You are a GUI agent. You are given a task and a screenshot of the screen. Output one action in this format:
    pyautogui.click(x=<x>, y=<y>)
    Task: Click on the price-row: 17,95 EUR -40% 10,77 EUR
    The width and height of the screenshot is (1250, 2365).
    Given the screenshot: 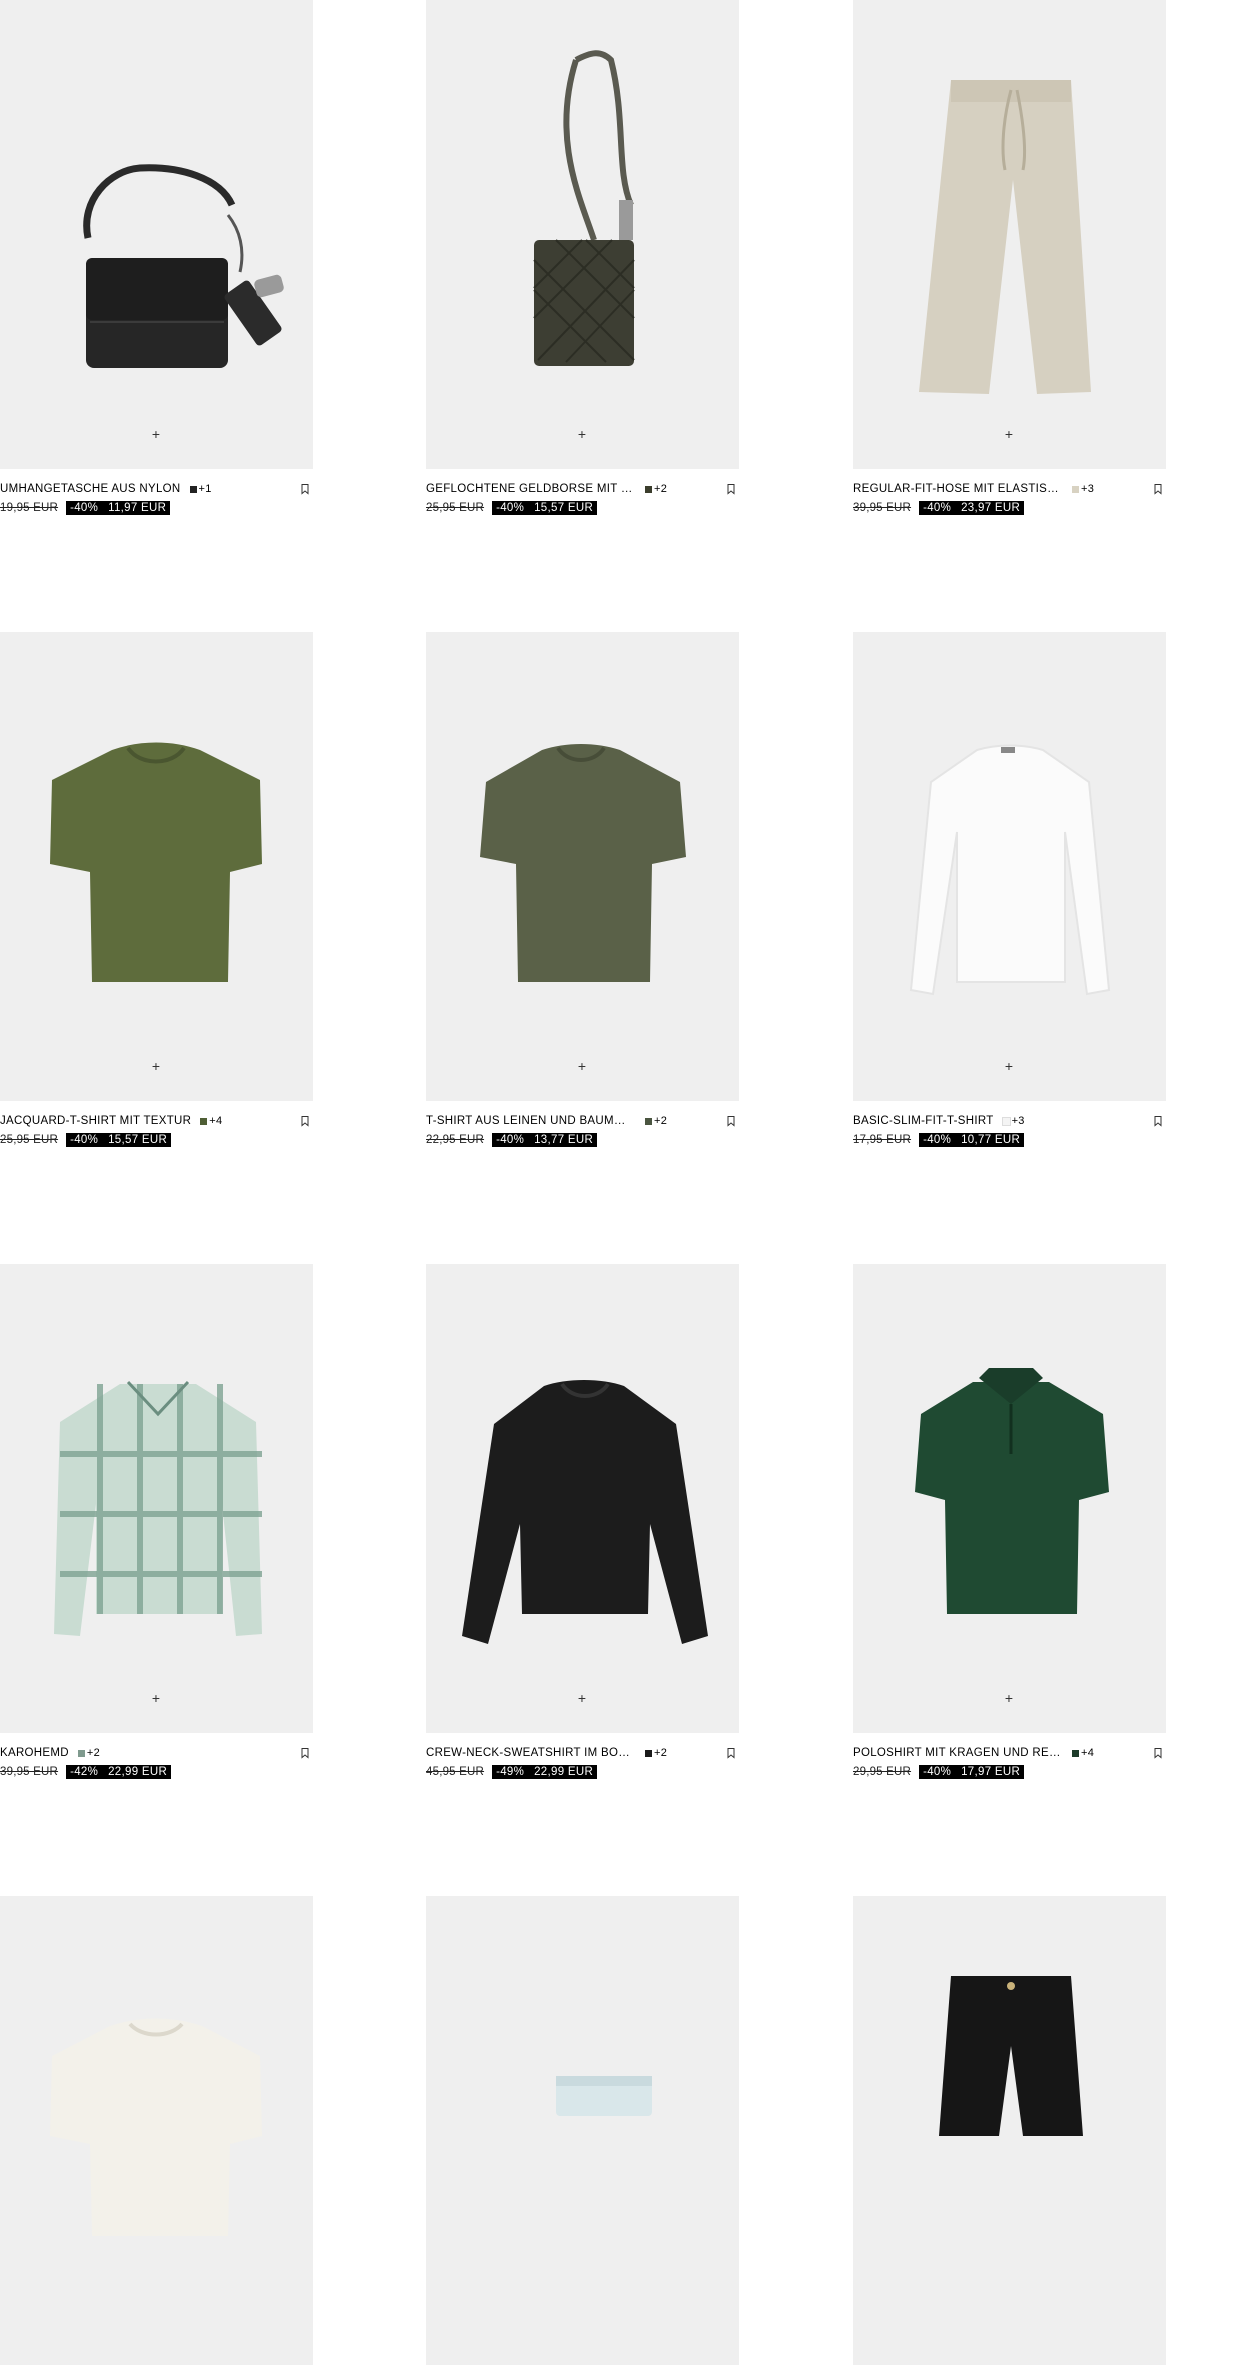 What is the action you would take?
    pyautogui.click(x=939, y=1139)
    